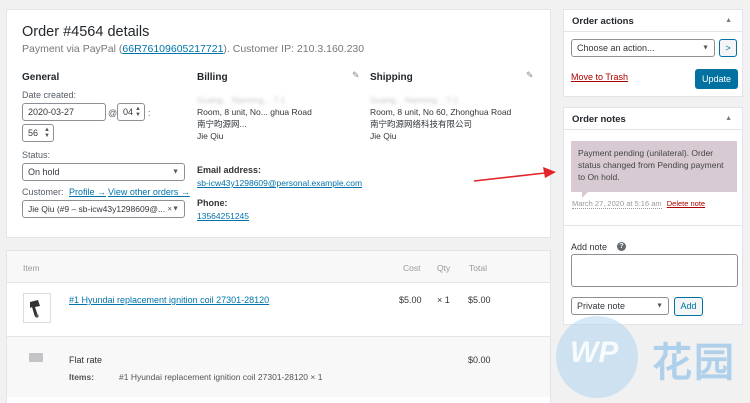 The image size is (750, 403). Describe the element at coordinates (443, 300) in the screenshot. I see `product-qty: × 1` at that location.